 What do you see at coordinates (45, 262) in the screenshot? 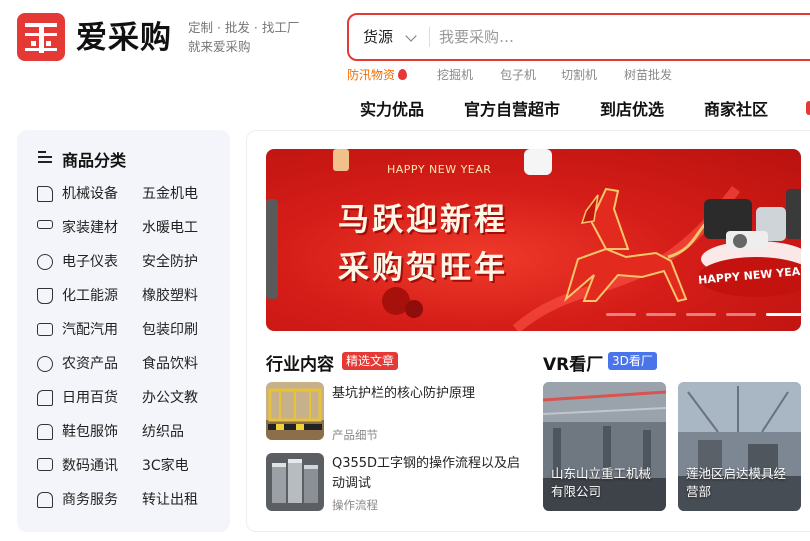
I see `signal-icon` at bounding box center [45, 262].